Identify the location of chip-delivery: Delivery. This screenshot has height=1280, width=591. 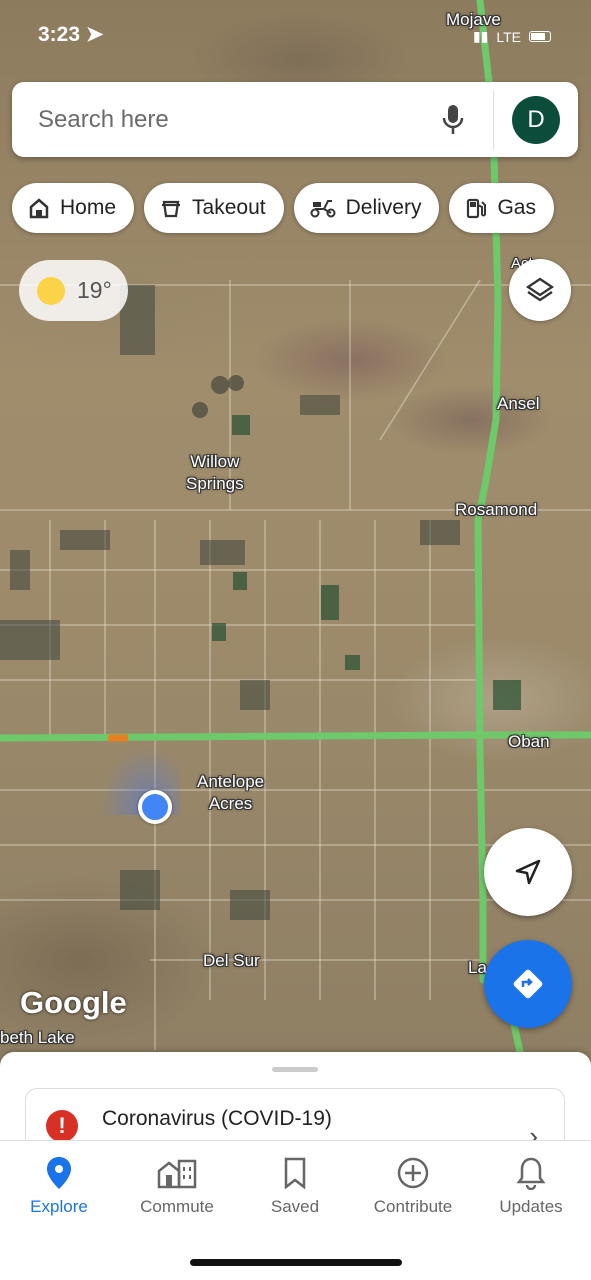
(366, 208).